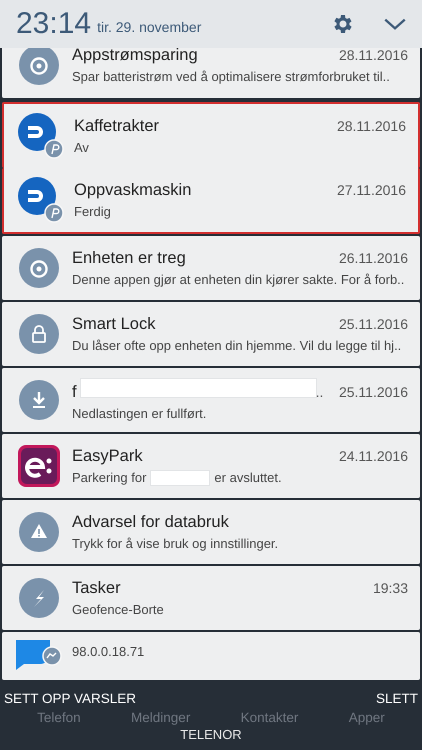 The width and height of the screenshot is (422, 750). What do you see at coordinates (133, 190) in the screenshot?
I see `notification-title: Oppvaskmaskin` at bounding box center [133, 190].